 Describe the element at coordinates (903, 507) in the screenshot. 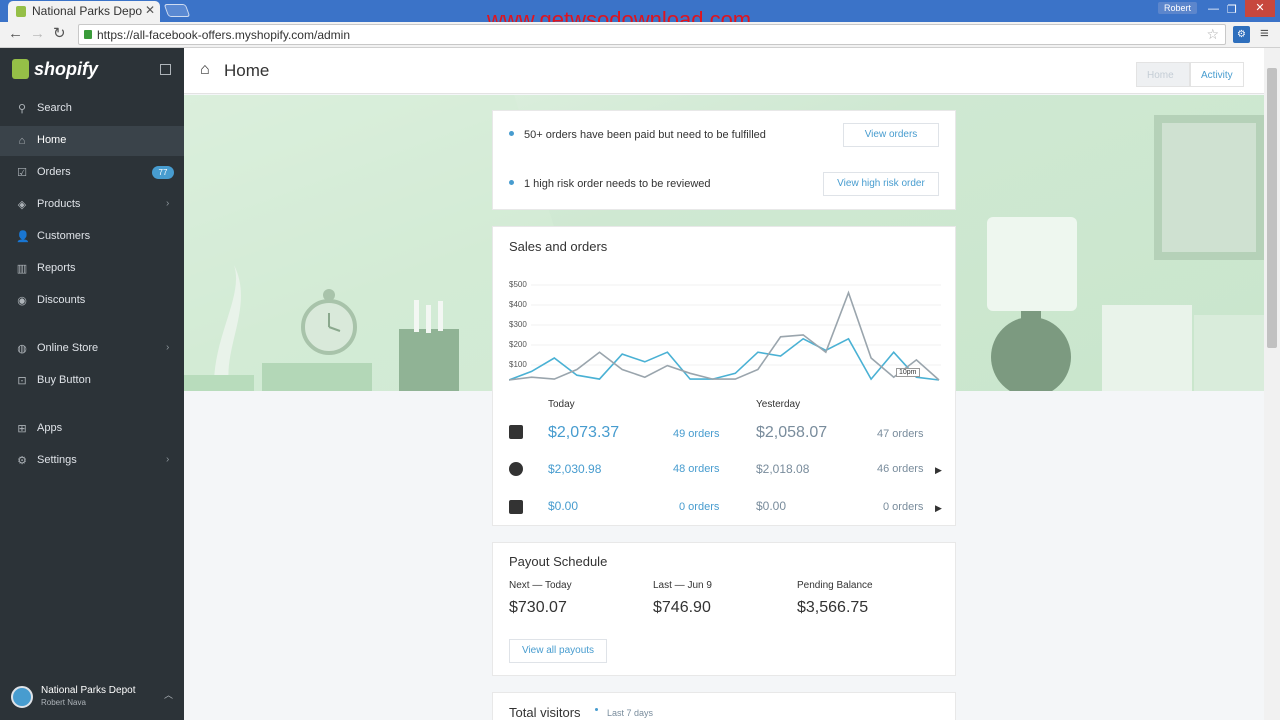

I see `buy-button-yesterday-orders: 0 orders` at that location.